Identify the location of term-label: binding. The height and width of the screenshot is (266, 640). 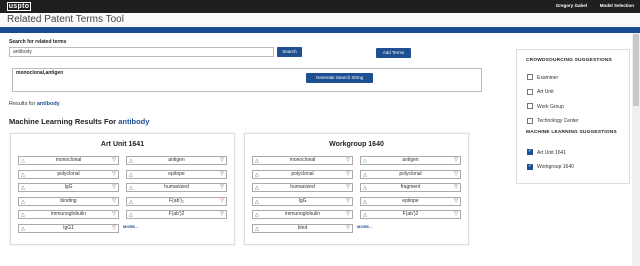
(68, 200).